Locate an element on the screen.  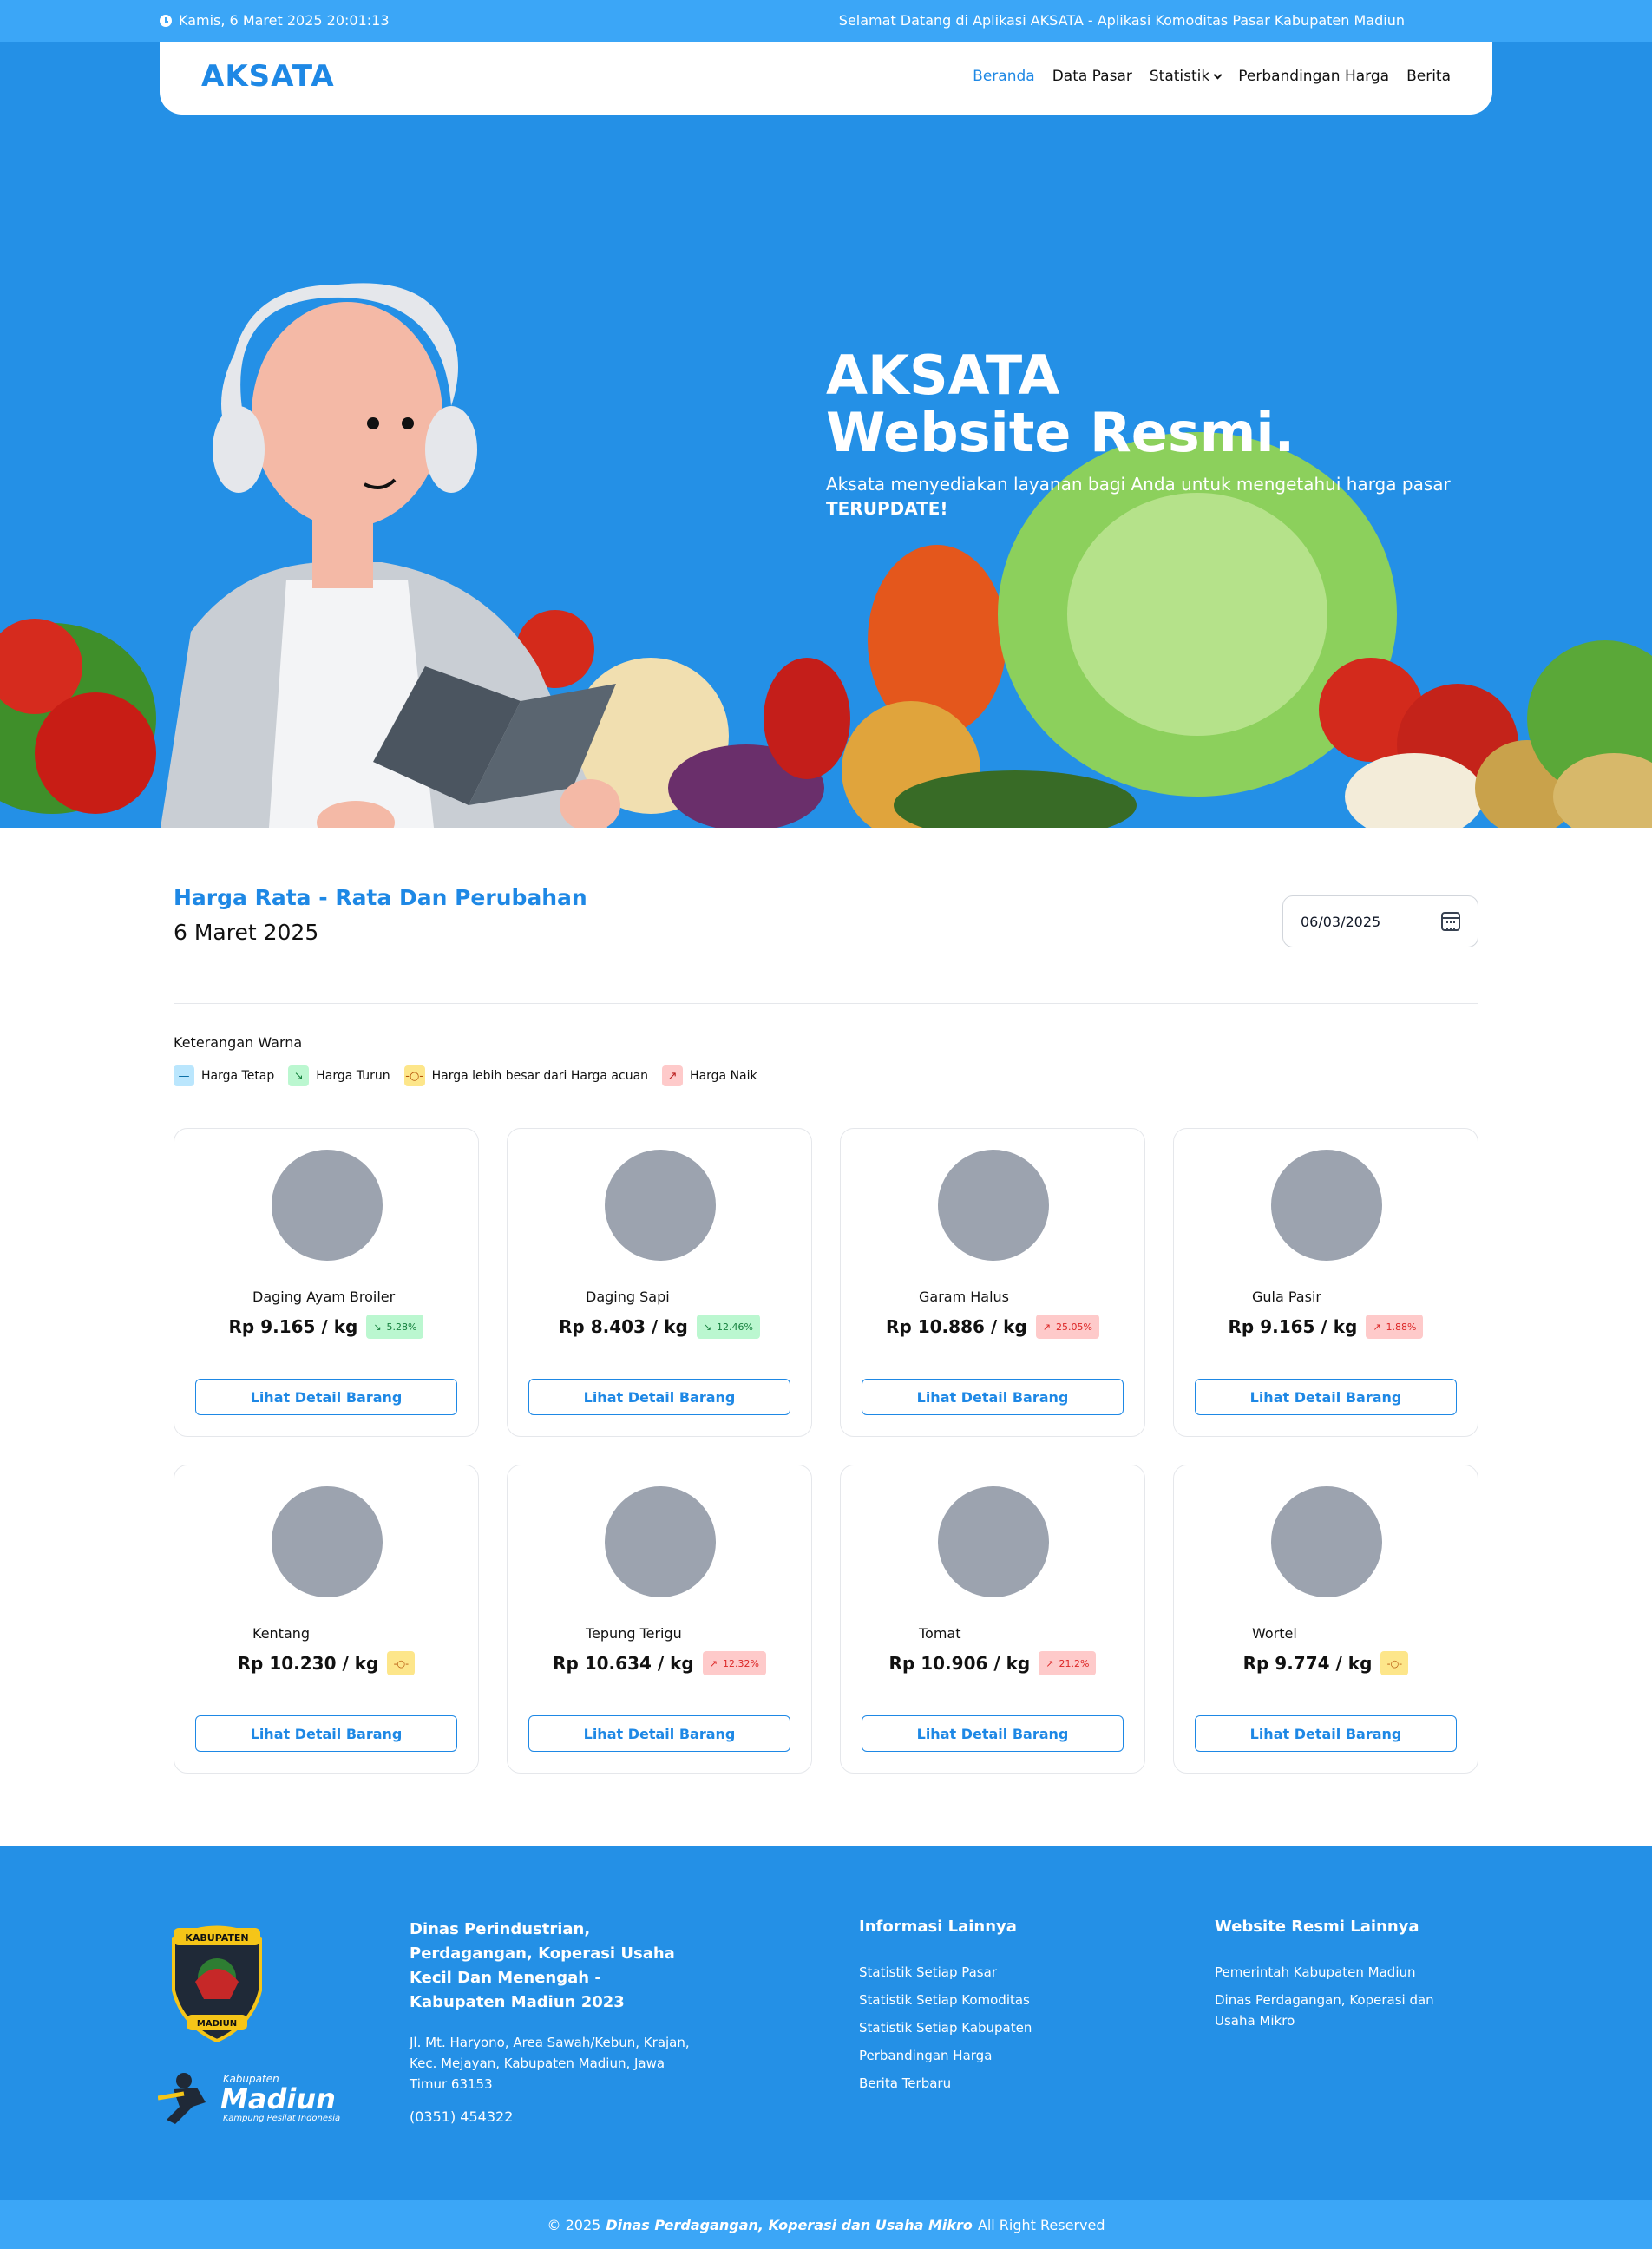
product-price-row: Rp 10.634 / kg ↗ 12.32% is located at coordinates (659, 1663).